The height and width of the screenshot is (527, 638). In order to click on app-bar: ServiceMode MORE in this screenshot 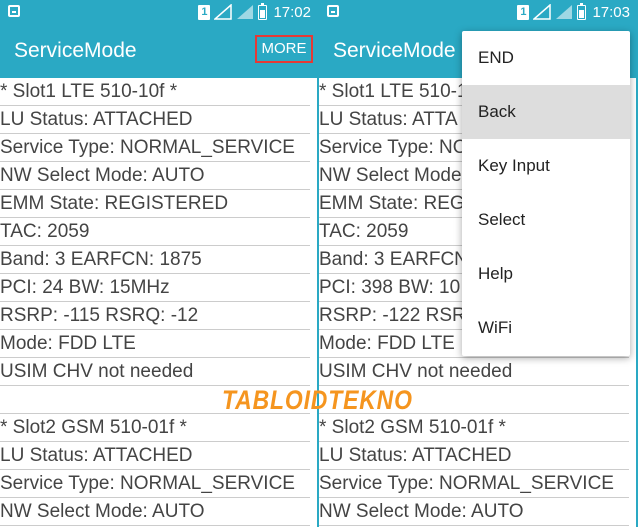, I will do `click(158, 51)`.